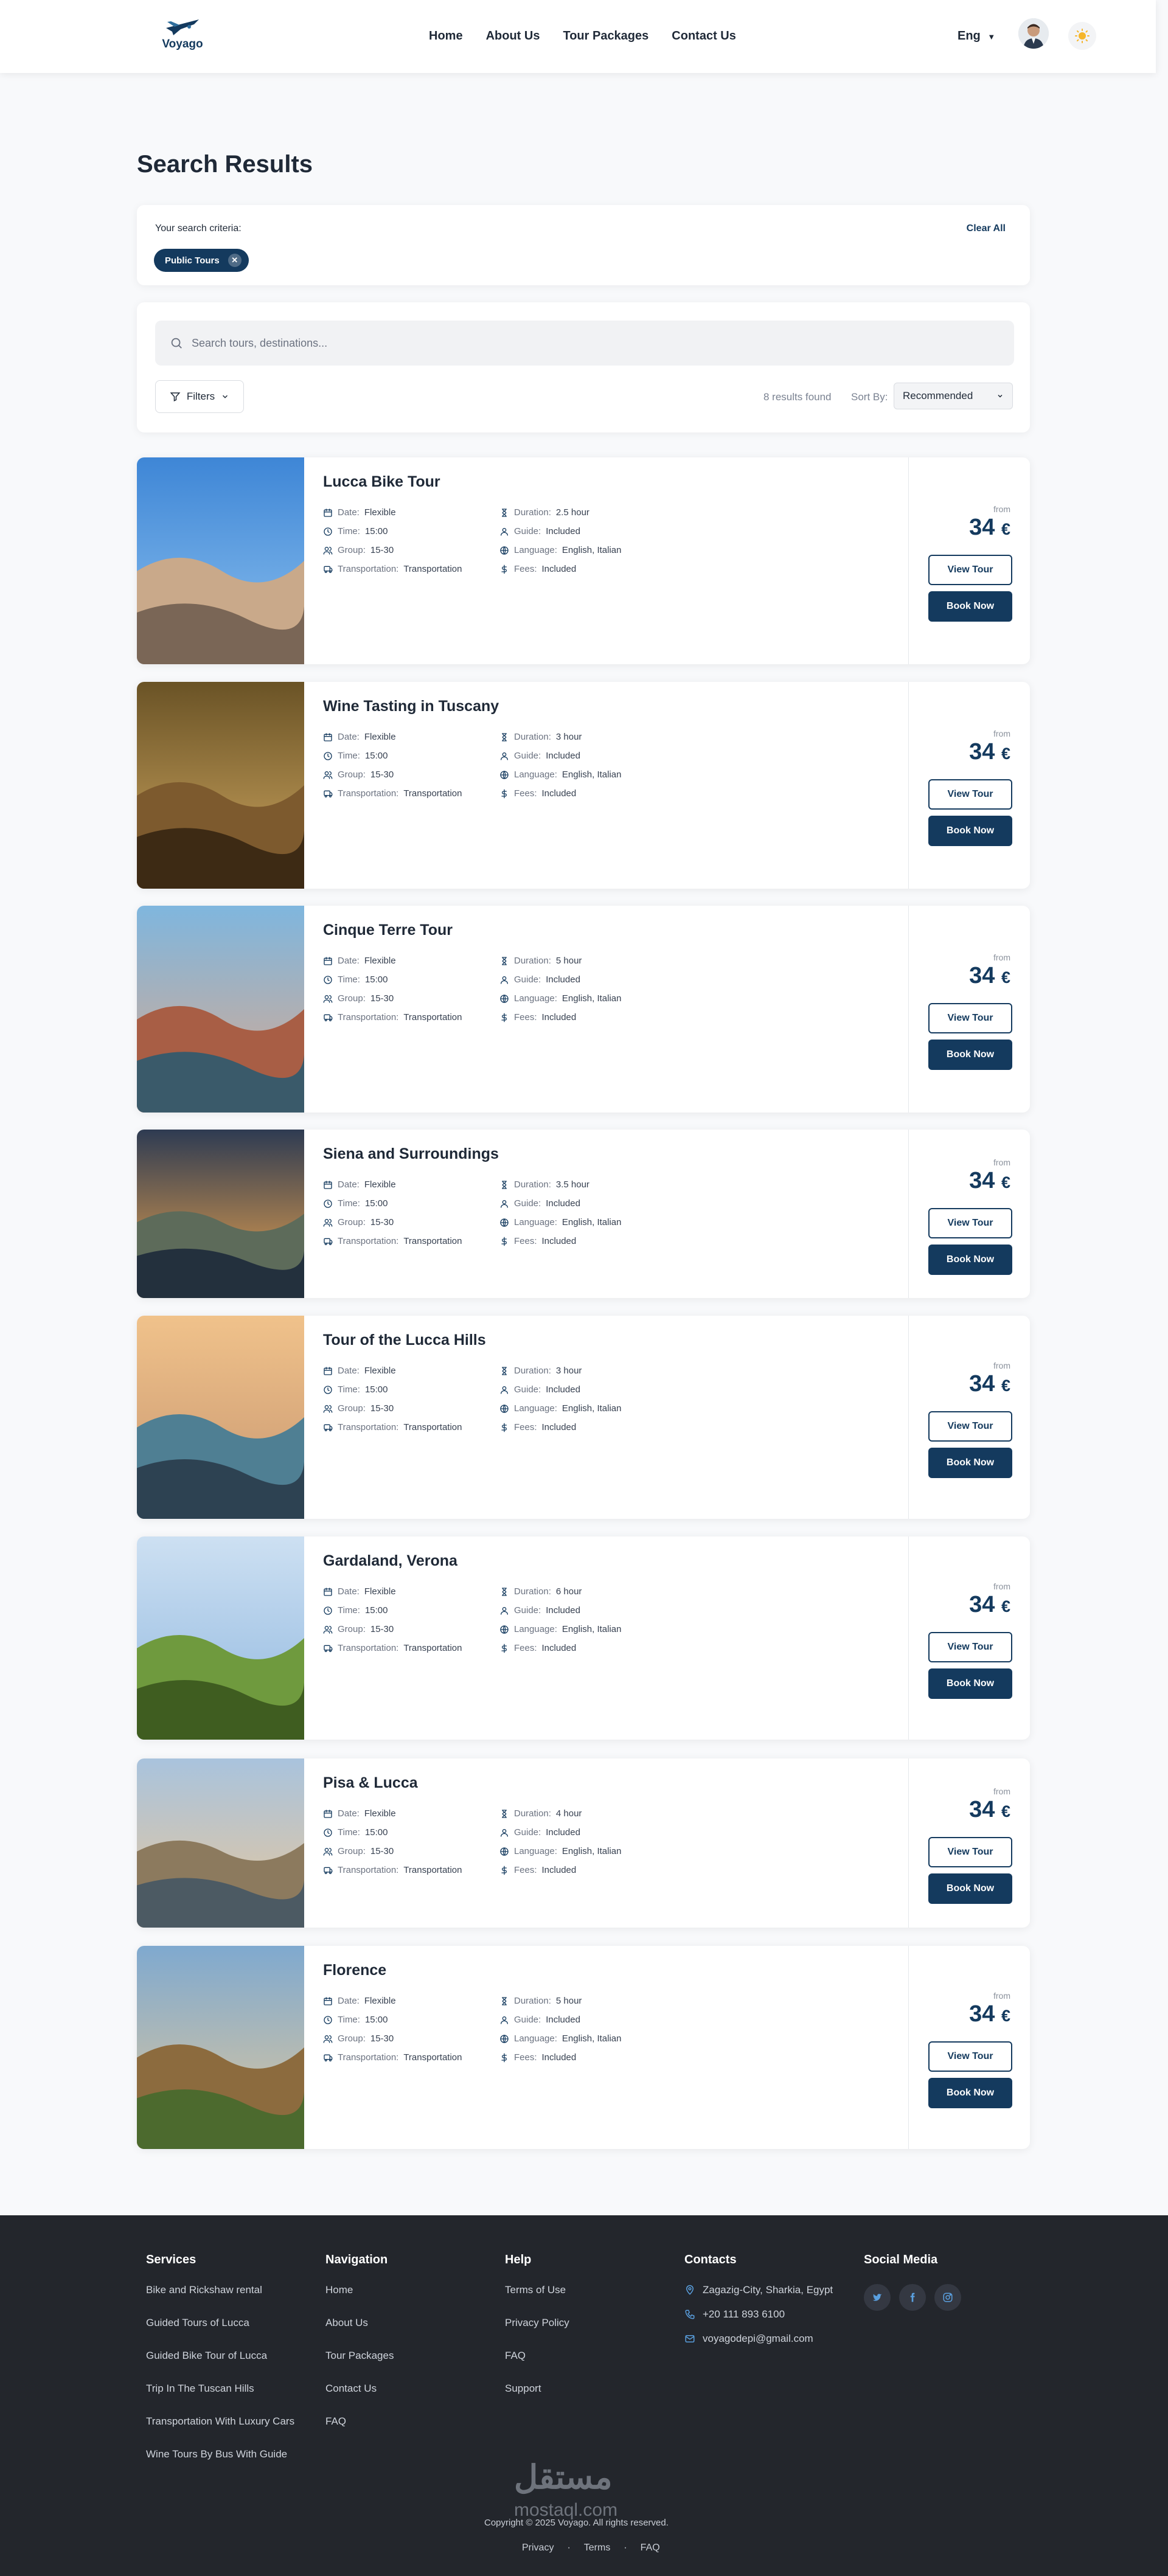 The height and width of the screenshot is (2576, 1168). Describe the element at coordinates (912, 2297) in the screenshot. I see `facebook-icon` at that location.